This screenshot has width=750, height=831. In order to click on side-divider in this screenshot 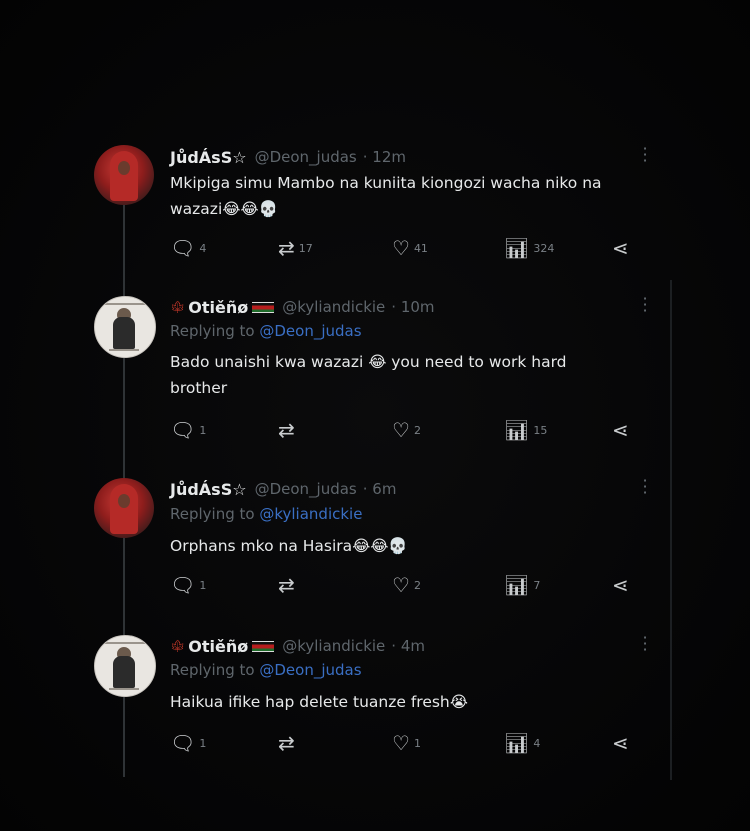, I will do `click(671, 530)`.